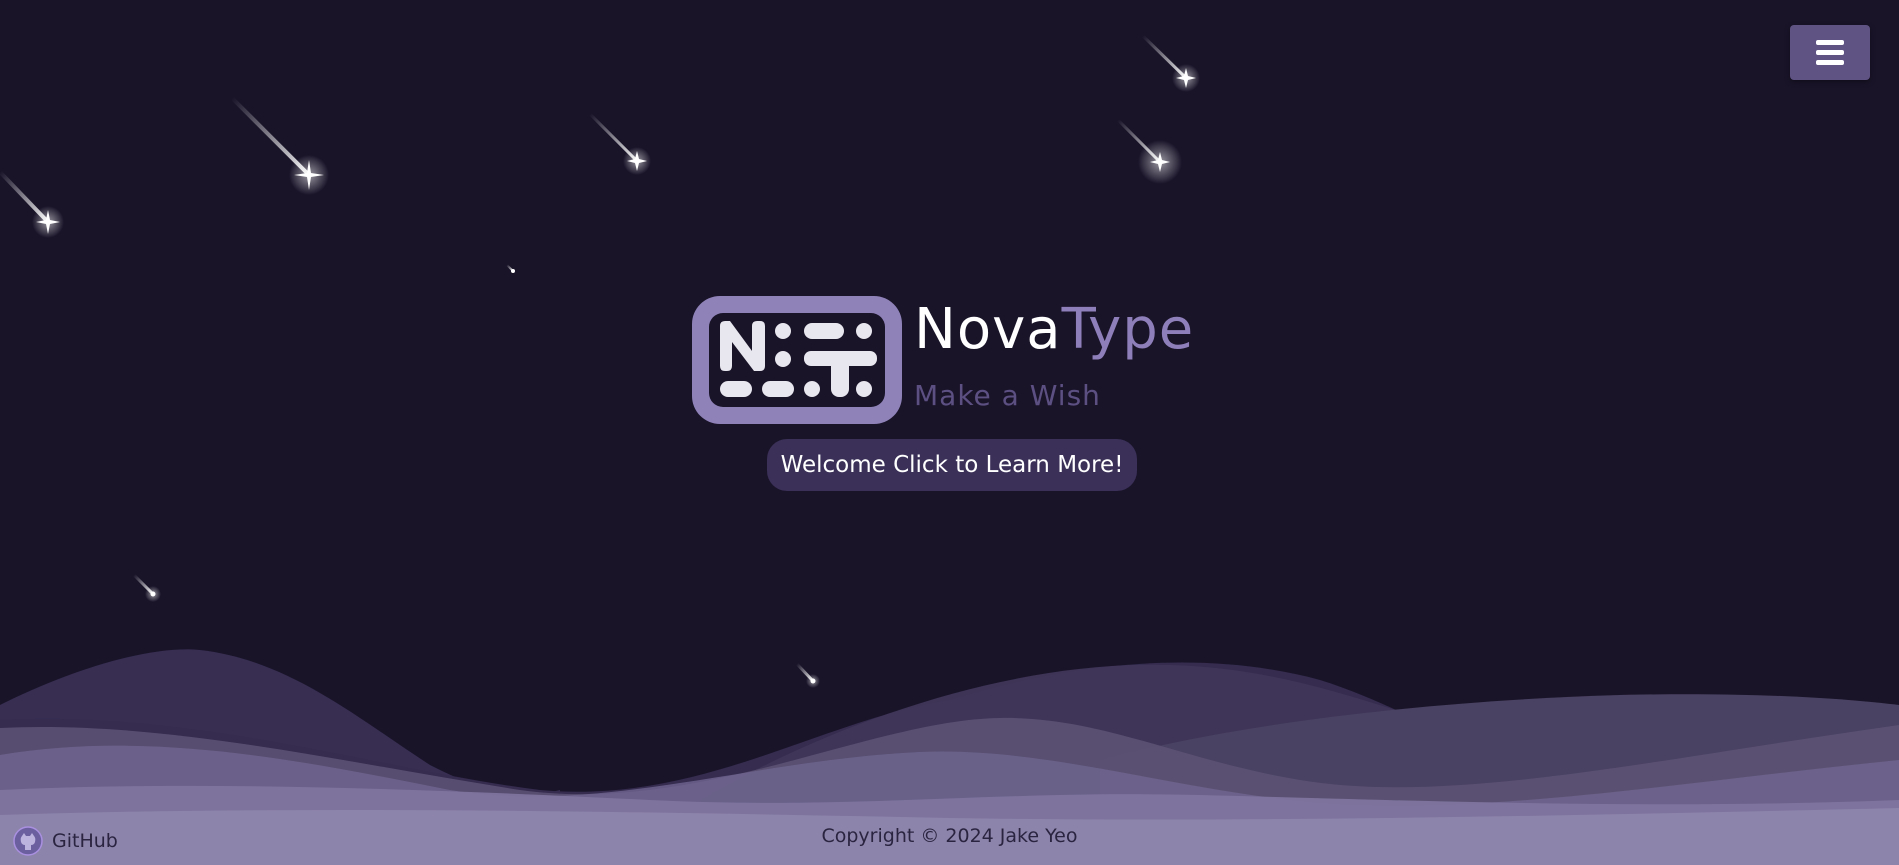 This screenshot has height=865, width=1899. I want to click on copyright-text: Copyright © 2024 Jake Yeo, so click(949, 836).